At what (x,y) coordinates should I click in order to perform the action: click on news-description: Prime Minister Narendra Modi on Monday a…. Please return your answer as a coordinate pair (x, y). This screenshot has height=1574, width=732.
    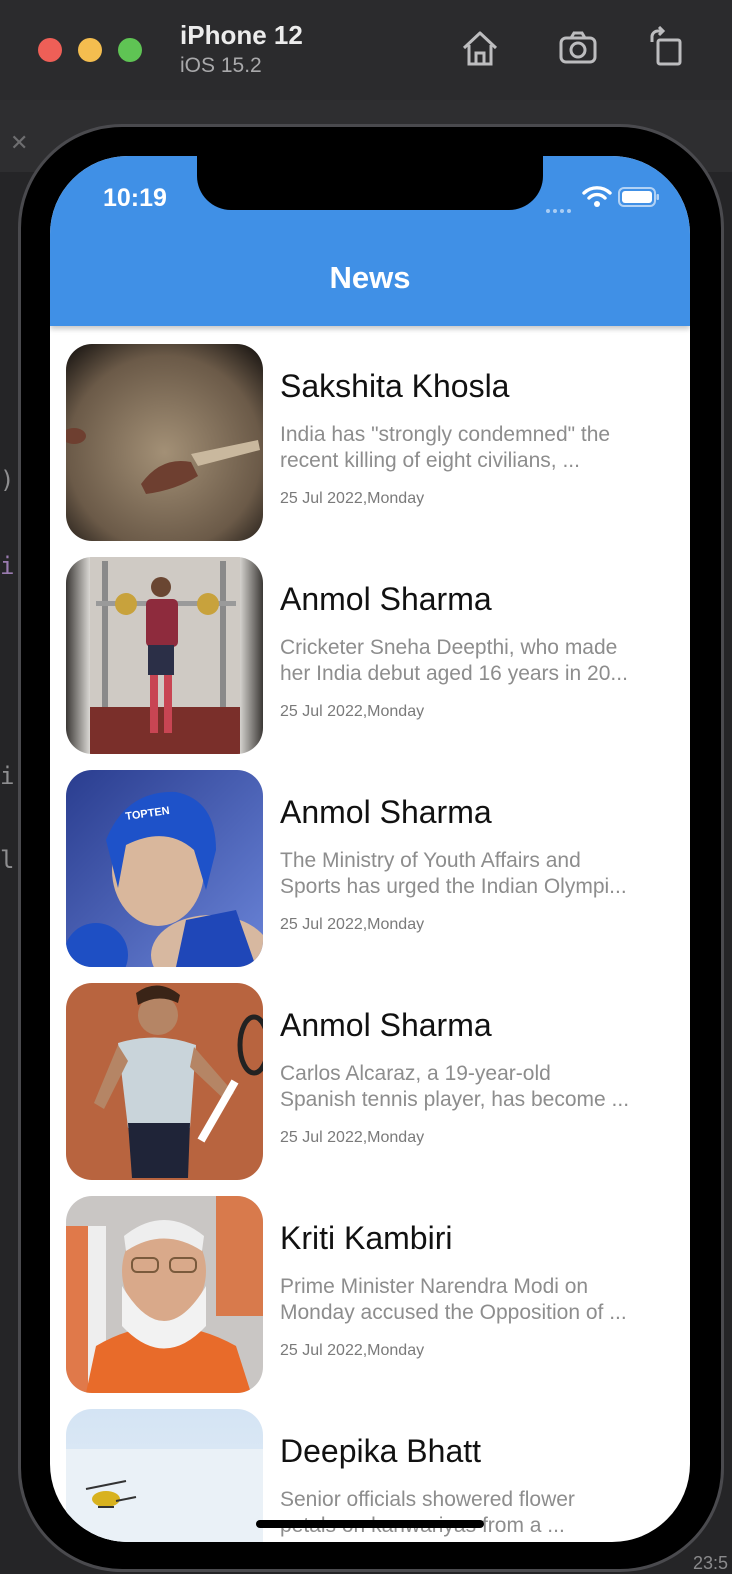
    Looking at the image, I should click on (469, 1300).